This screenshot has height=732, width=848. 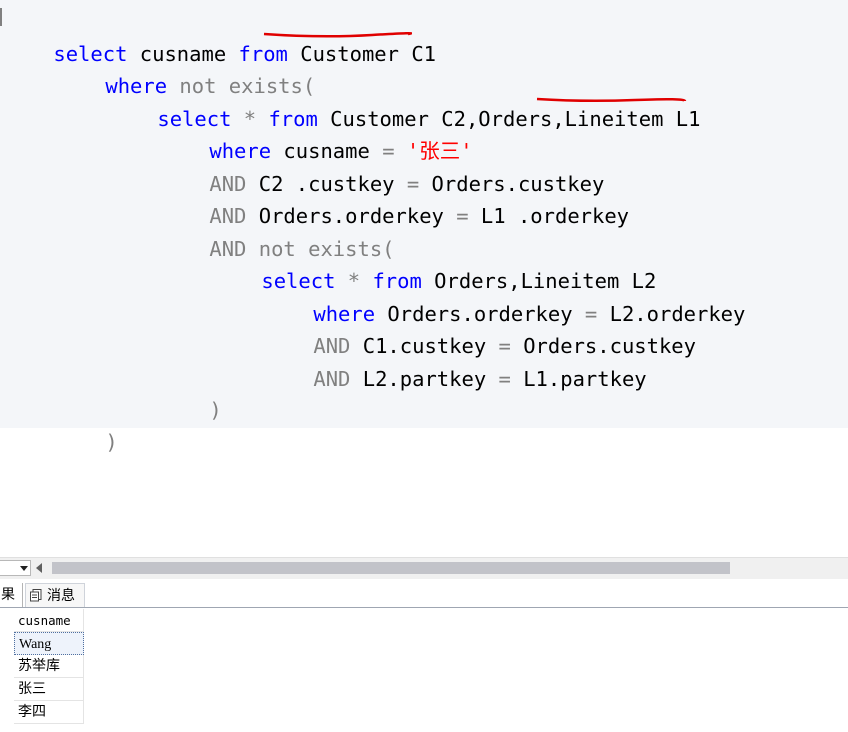 What do you see at coordinates (49, 666) in the screenshot?
I see `table-row: 苏举库` at bounding box center [49, 666].